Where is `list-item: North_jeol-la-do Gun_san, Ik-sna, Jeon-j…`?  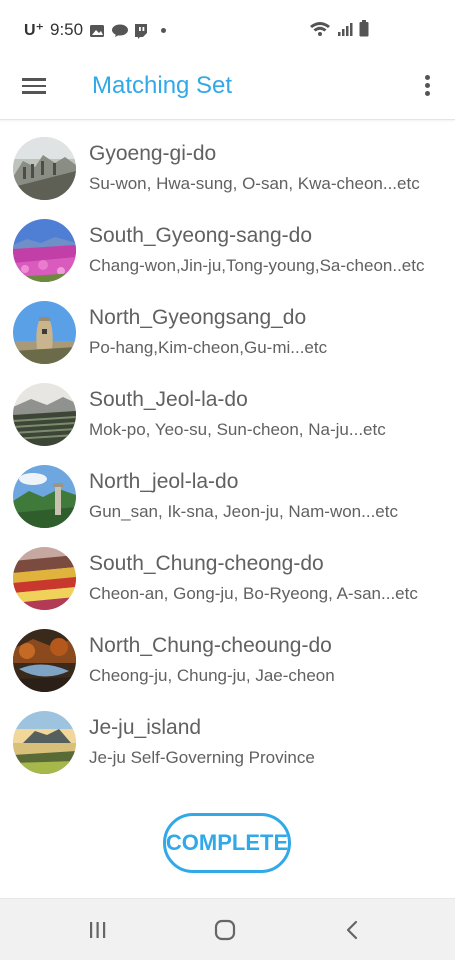 list-item: North_jeol-la-do Gun_san, Ik-sna, Jeon-j… is located at coordinates (227, 497).